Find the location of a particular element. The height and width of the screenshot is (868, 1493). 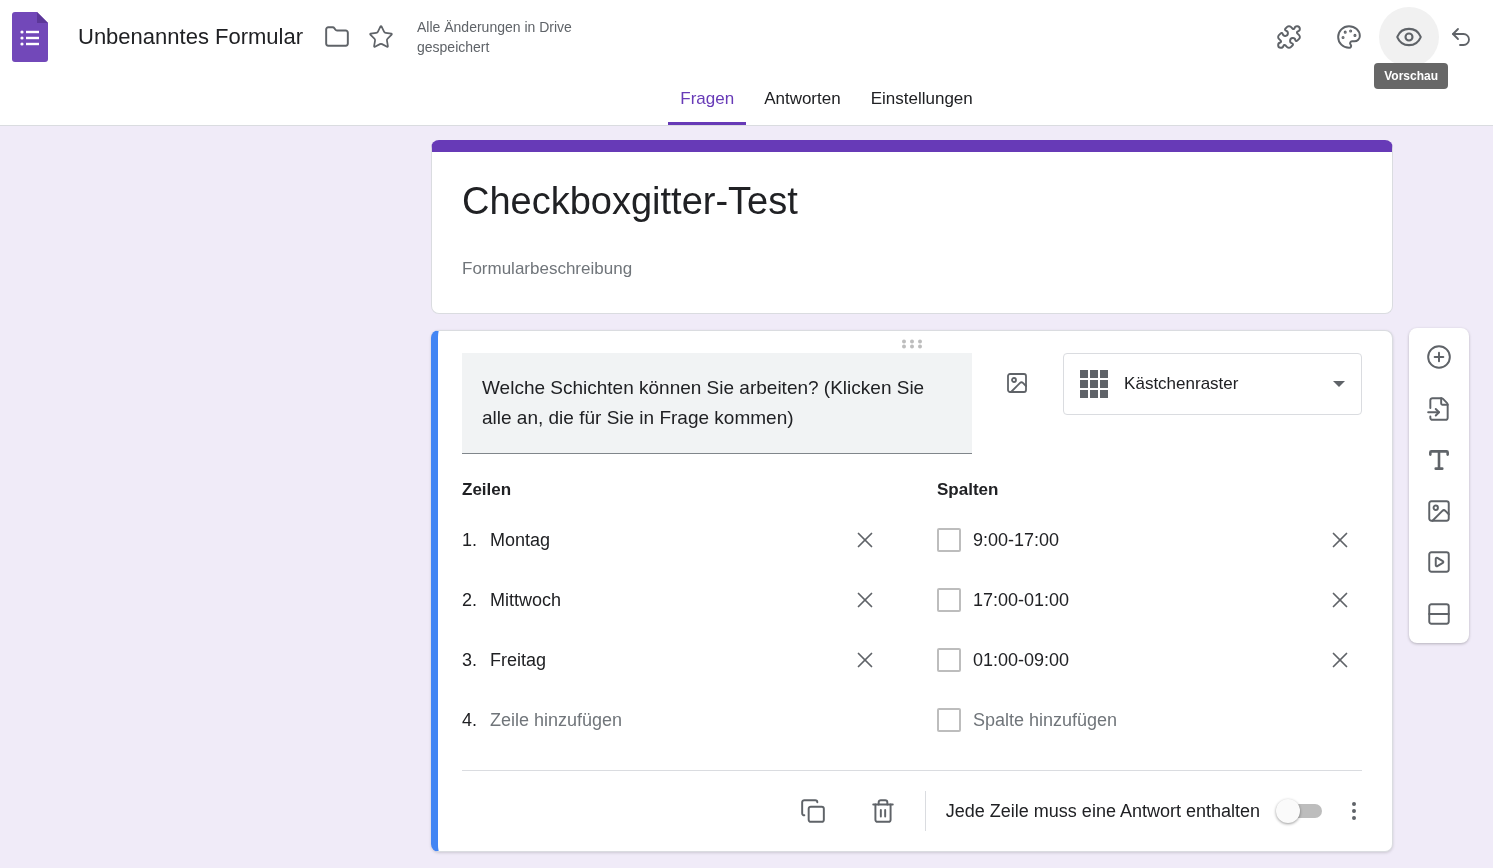

caret-icon is located at coordinates (1339, 384).